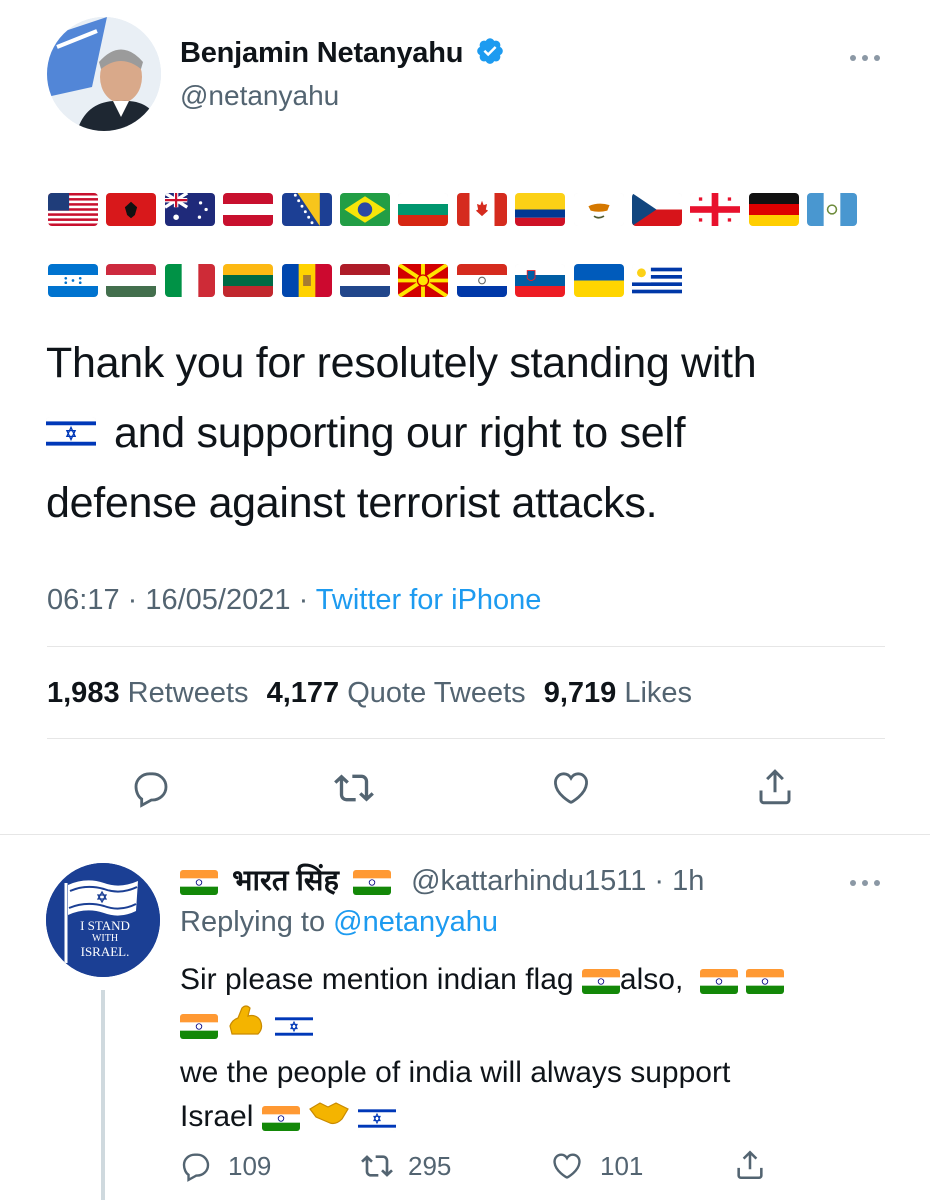 The width and height of the screenshot is (930, 1200). I want to click on replying-to-label: Replying to, so click(253, 922).